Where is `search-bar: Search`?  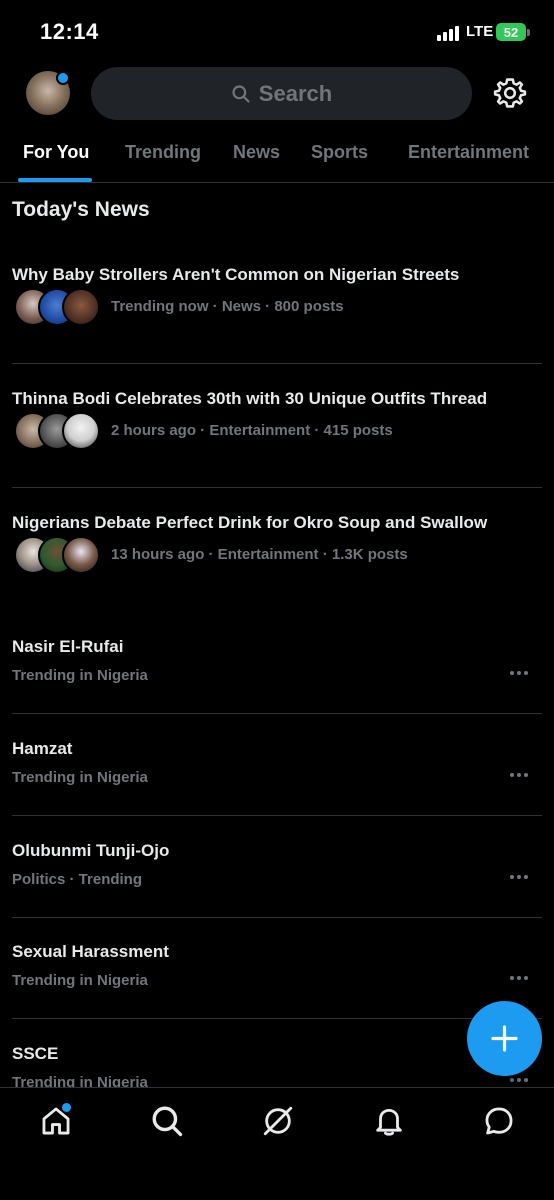 search-bar: Search is located at coordinates (281, 93).